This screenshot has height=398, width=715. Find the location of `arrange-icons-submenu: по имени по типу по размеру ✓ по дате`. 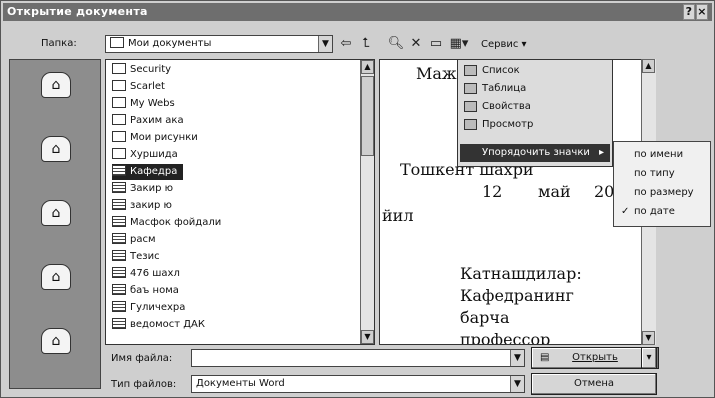

arrange-icons-submenu: по имени по типу по размеру ✓ по дате is located at coordinates (662, 184).